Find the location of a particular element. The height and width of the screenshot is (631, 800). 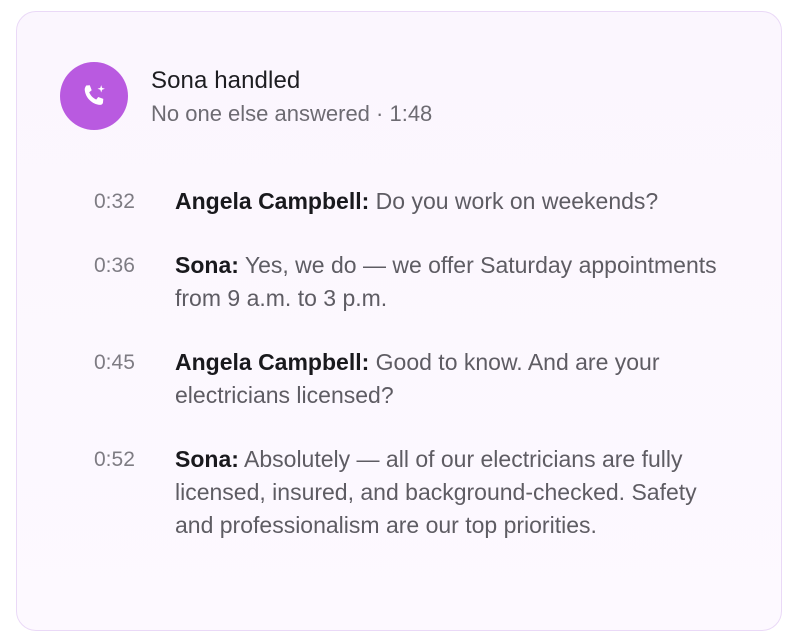

transcript-timestamp: 0:32 is located at coordinates (114, 201).